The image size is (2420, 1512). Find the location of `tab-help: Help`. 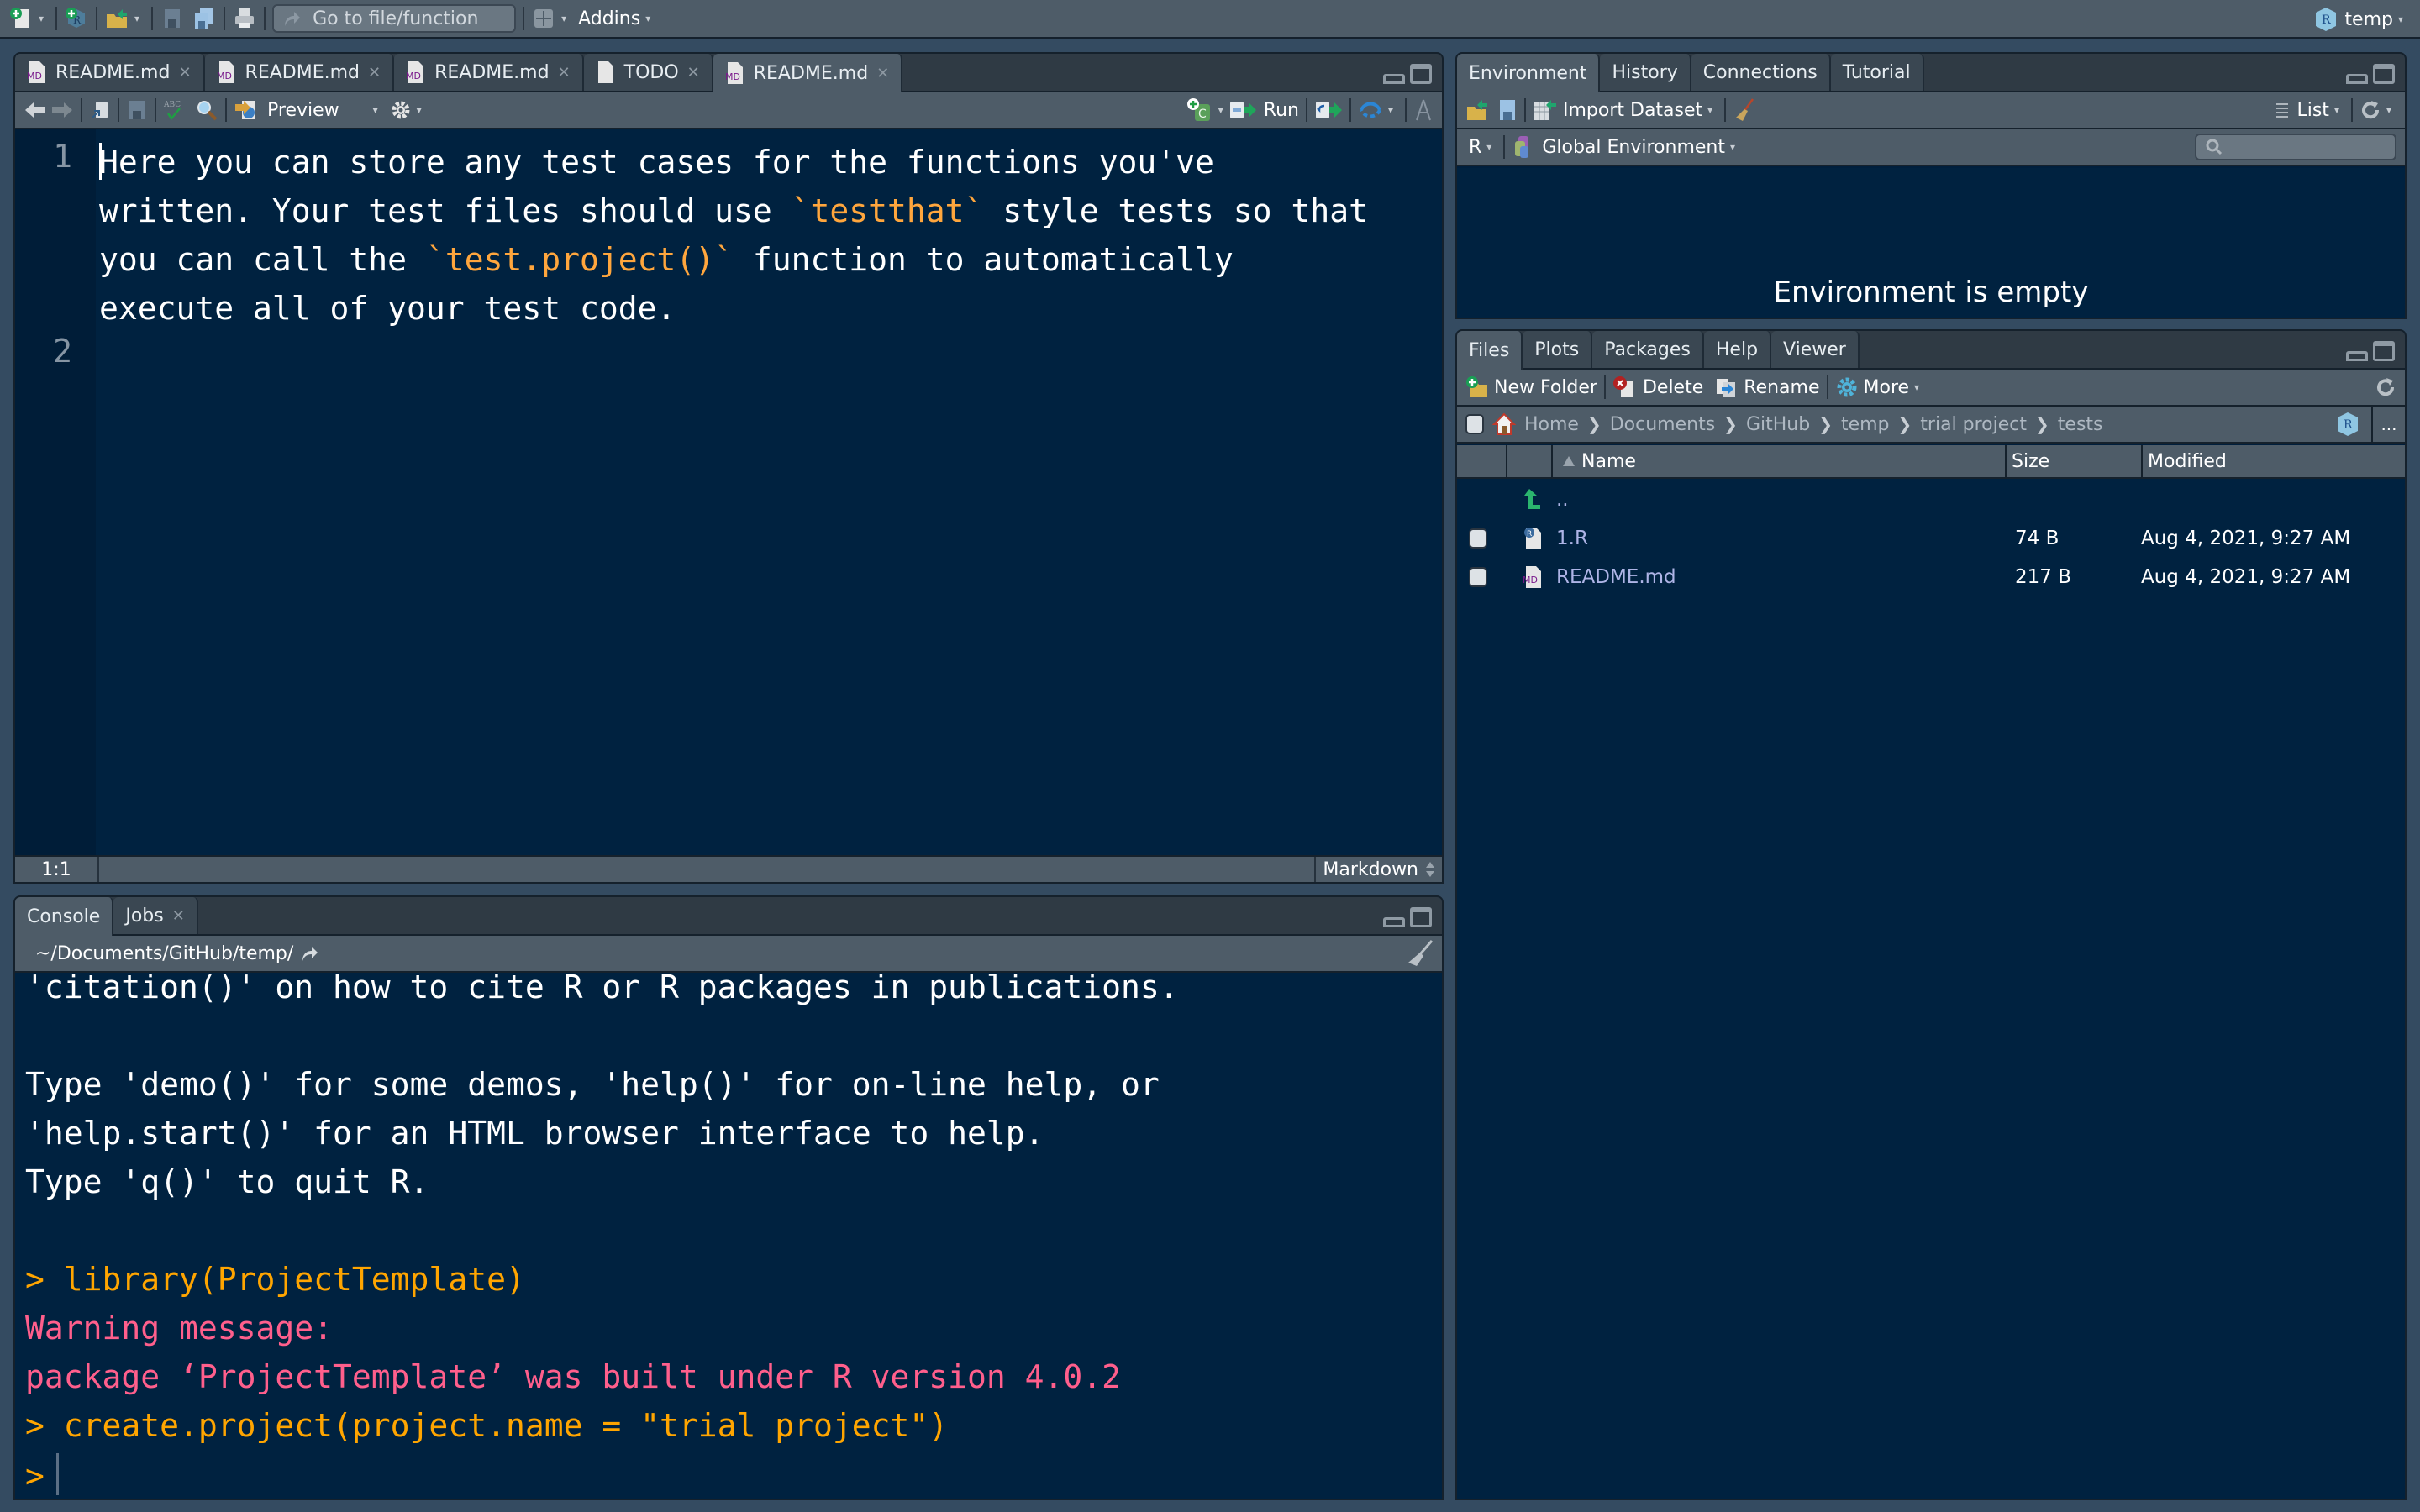

tab-help: Help is located at coordinates (1738, 349).